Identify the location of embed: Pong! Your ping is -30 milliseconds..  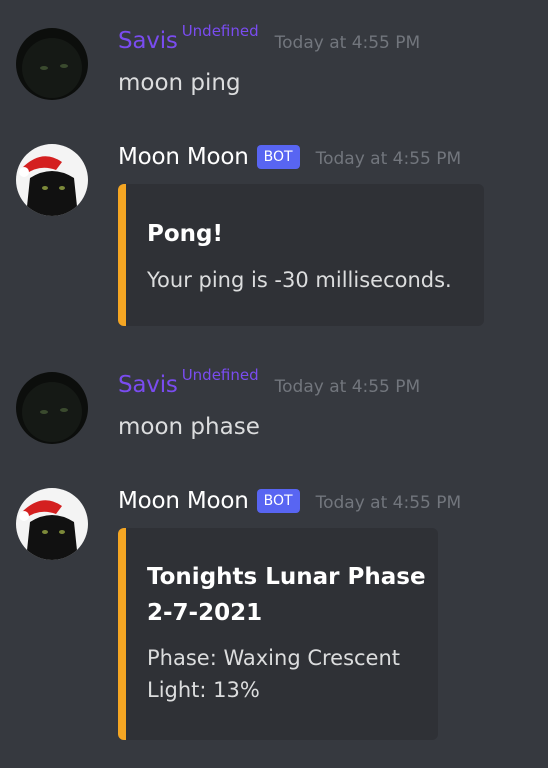
(301, 255).